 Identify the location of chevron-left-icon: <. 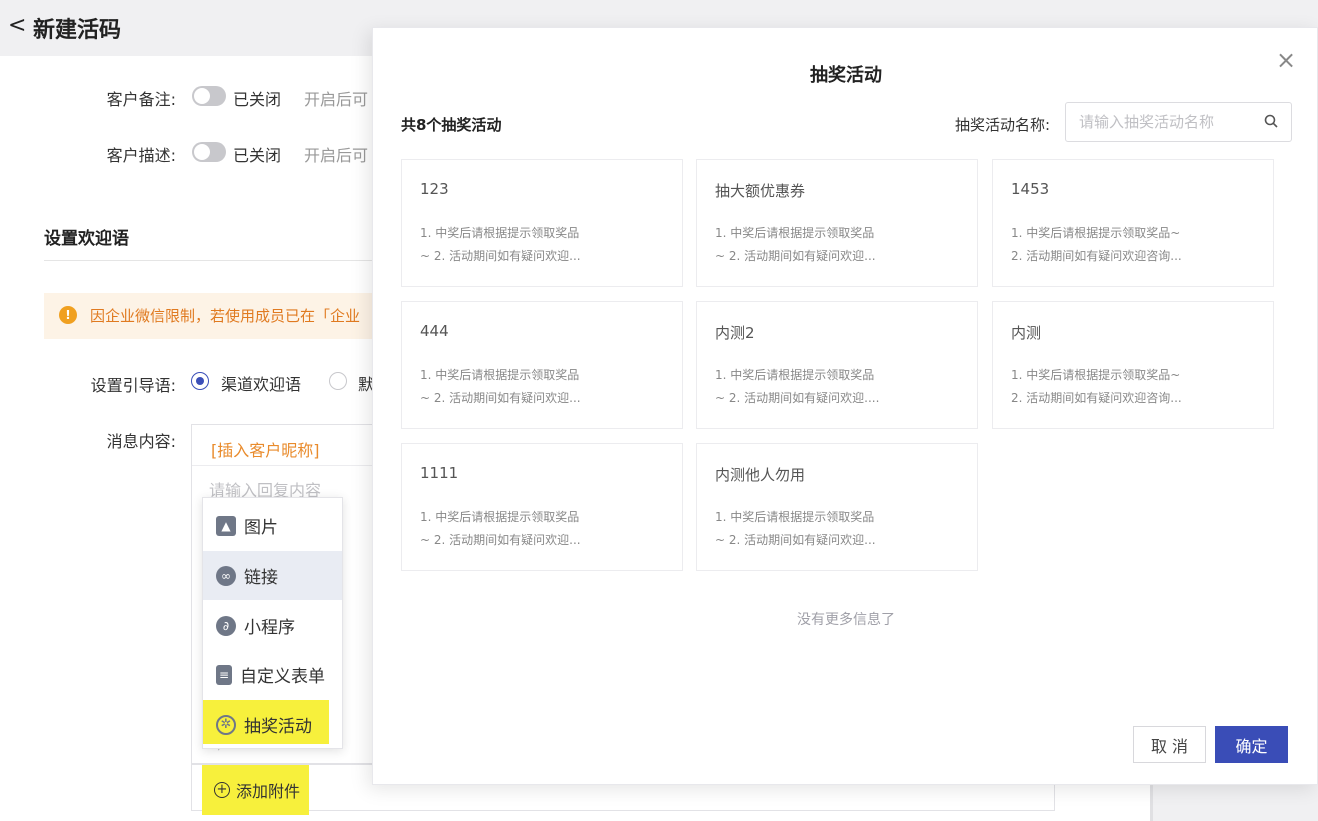
(17, 25).